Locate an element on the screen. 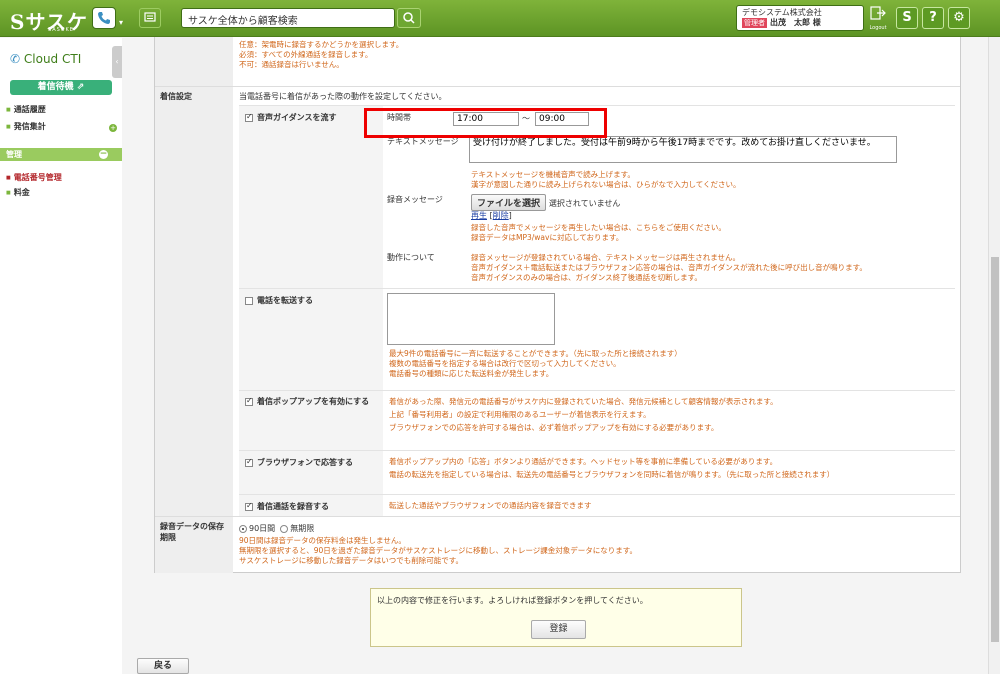  phone-icon: ✆ is located at coordinates (15, 59).